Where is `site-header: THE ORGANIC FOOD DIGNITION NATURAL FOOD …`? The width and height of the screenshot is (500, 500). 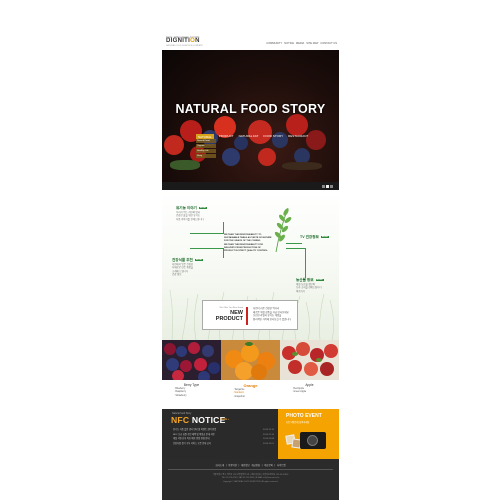 site-header: THE ORGANIC FOOD DIGNITION NATURAL FOOD … is located at coordinates (250, 40).